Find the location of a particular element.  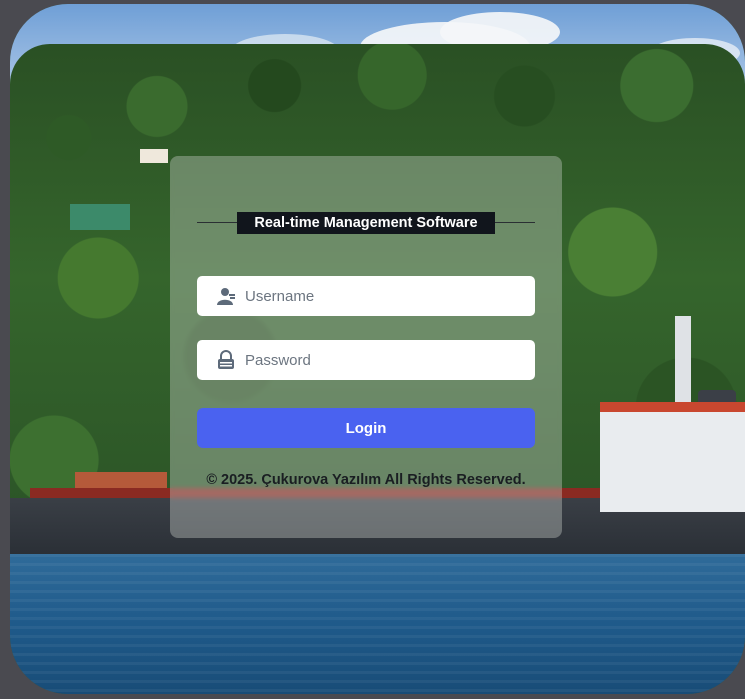

password-input is located at coordinates (385, 360).